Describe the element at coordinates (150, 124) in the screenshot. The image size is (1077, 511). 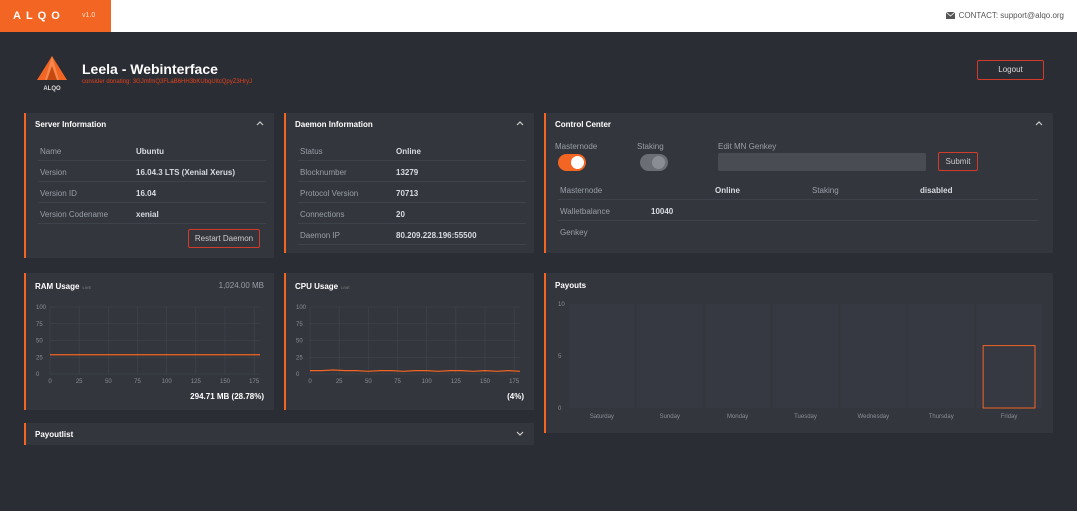
I see `server-info-header: Server Information` at that location.